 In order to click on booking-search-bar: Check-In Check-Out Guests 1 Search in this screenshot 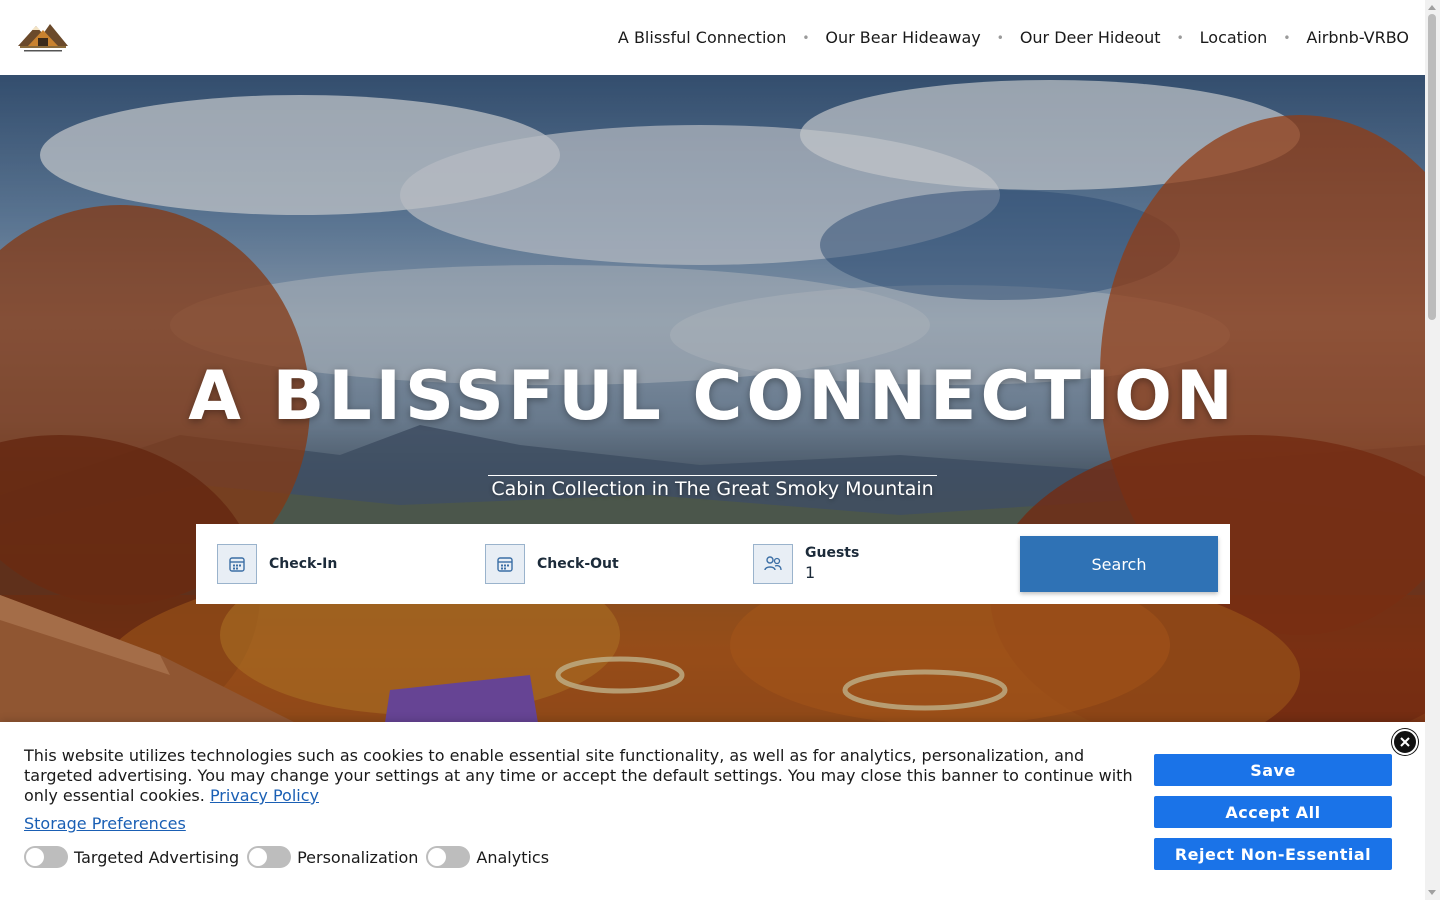, I will do `click(713, 564)`.